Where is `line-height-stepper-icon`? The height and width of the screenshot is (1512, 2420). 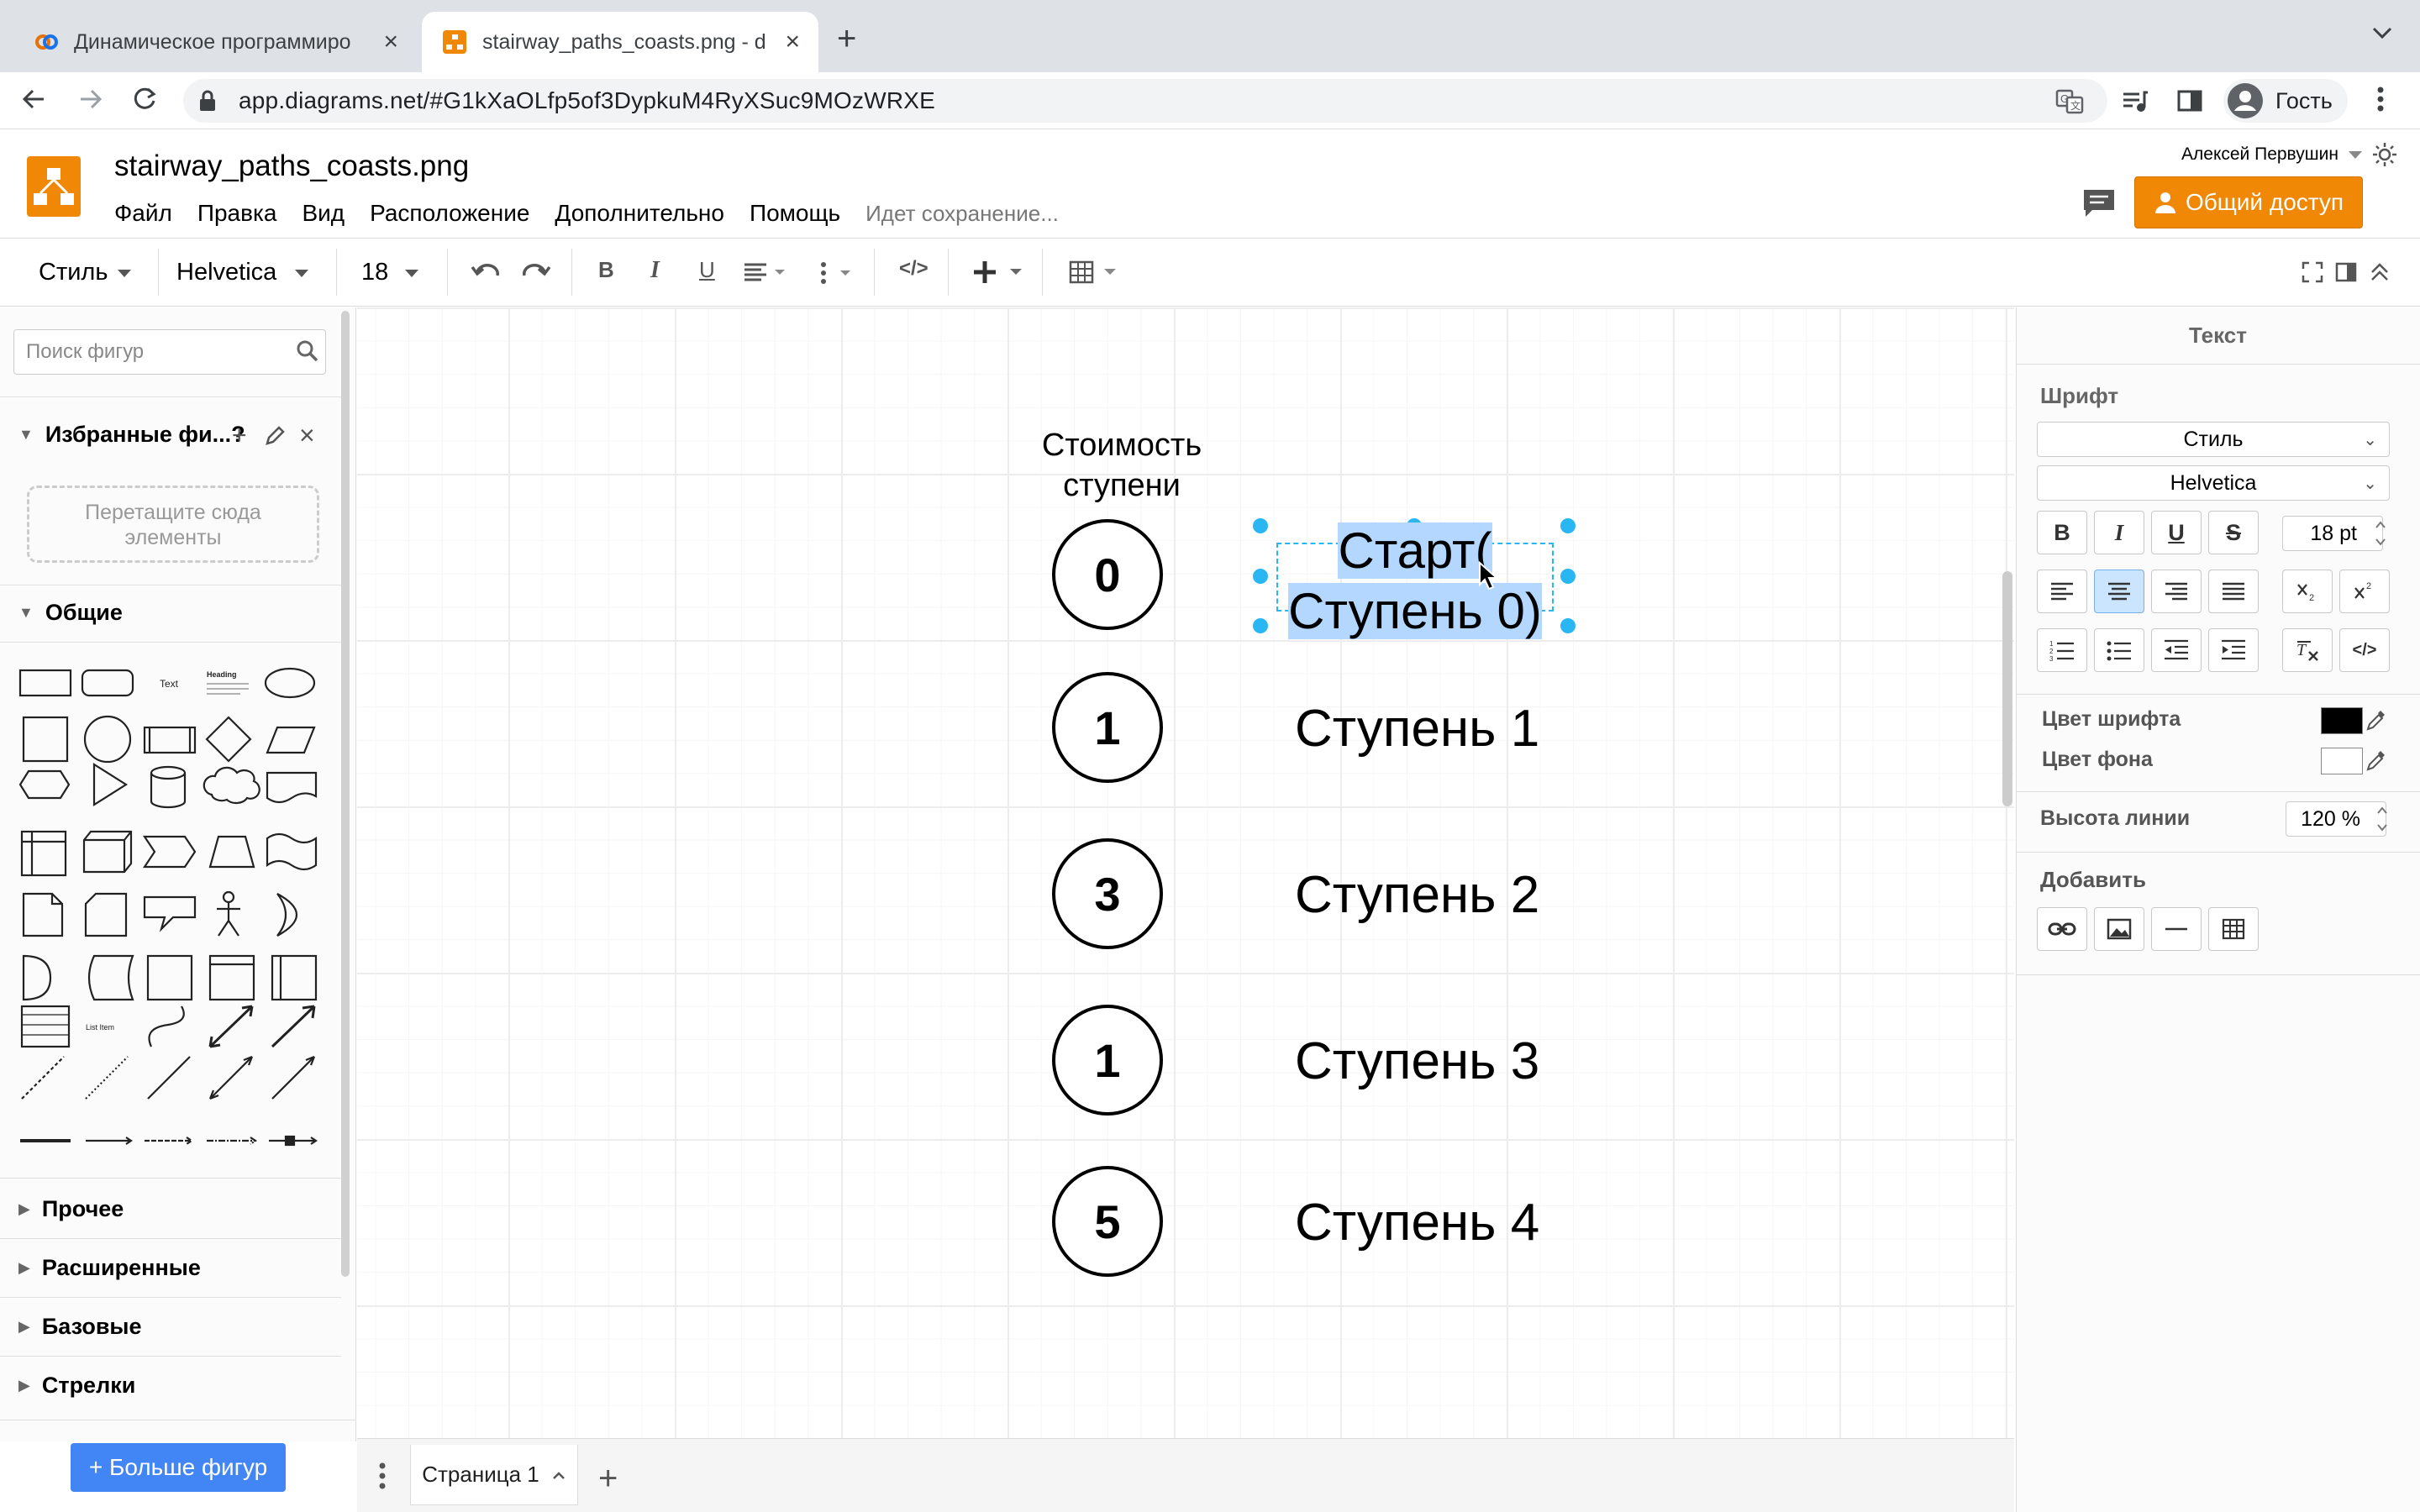 line-height-stepper-icon is located at coordinates (2383, 819).